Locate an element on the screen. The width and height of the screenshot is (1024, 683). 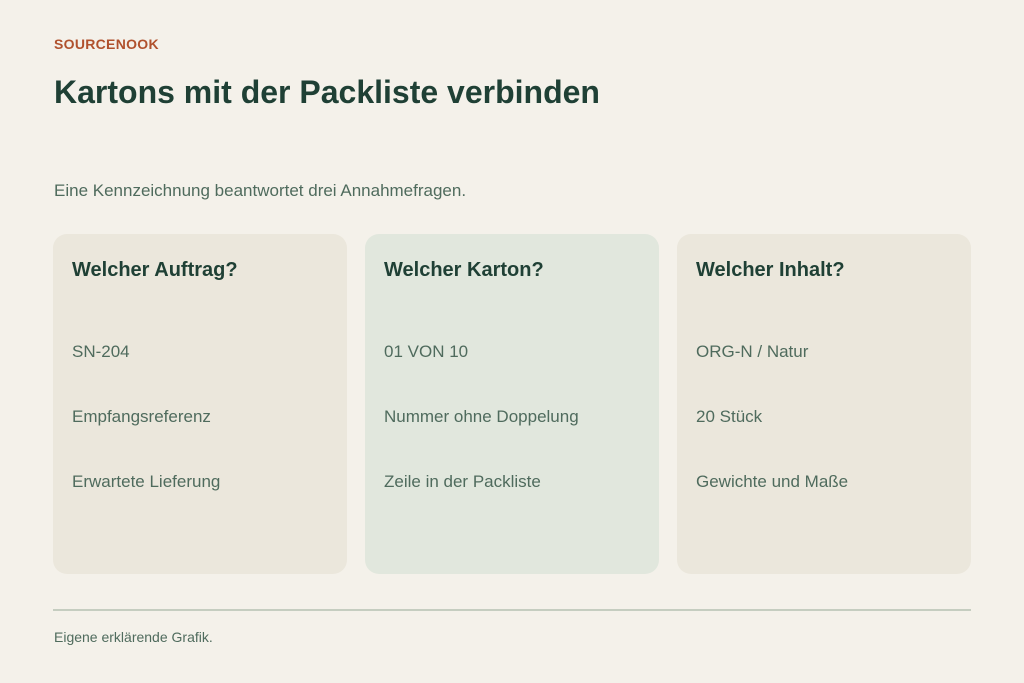
card-title: Welcher Inhalt? is located at coordinates (770, 270).